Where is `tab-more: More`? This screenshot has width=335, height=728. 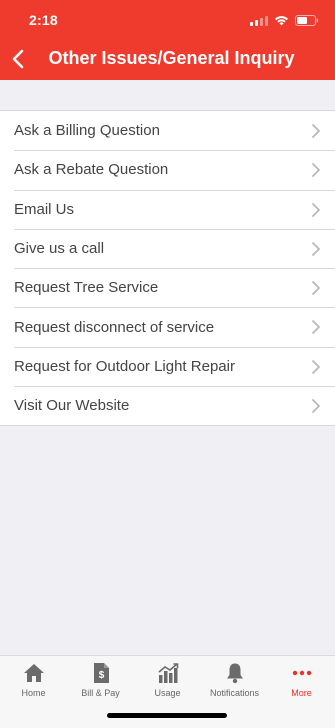 tab-more: More is located at coordinates (301, 681).